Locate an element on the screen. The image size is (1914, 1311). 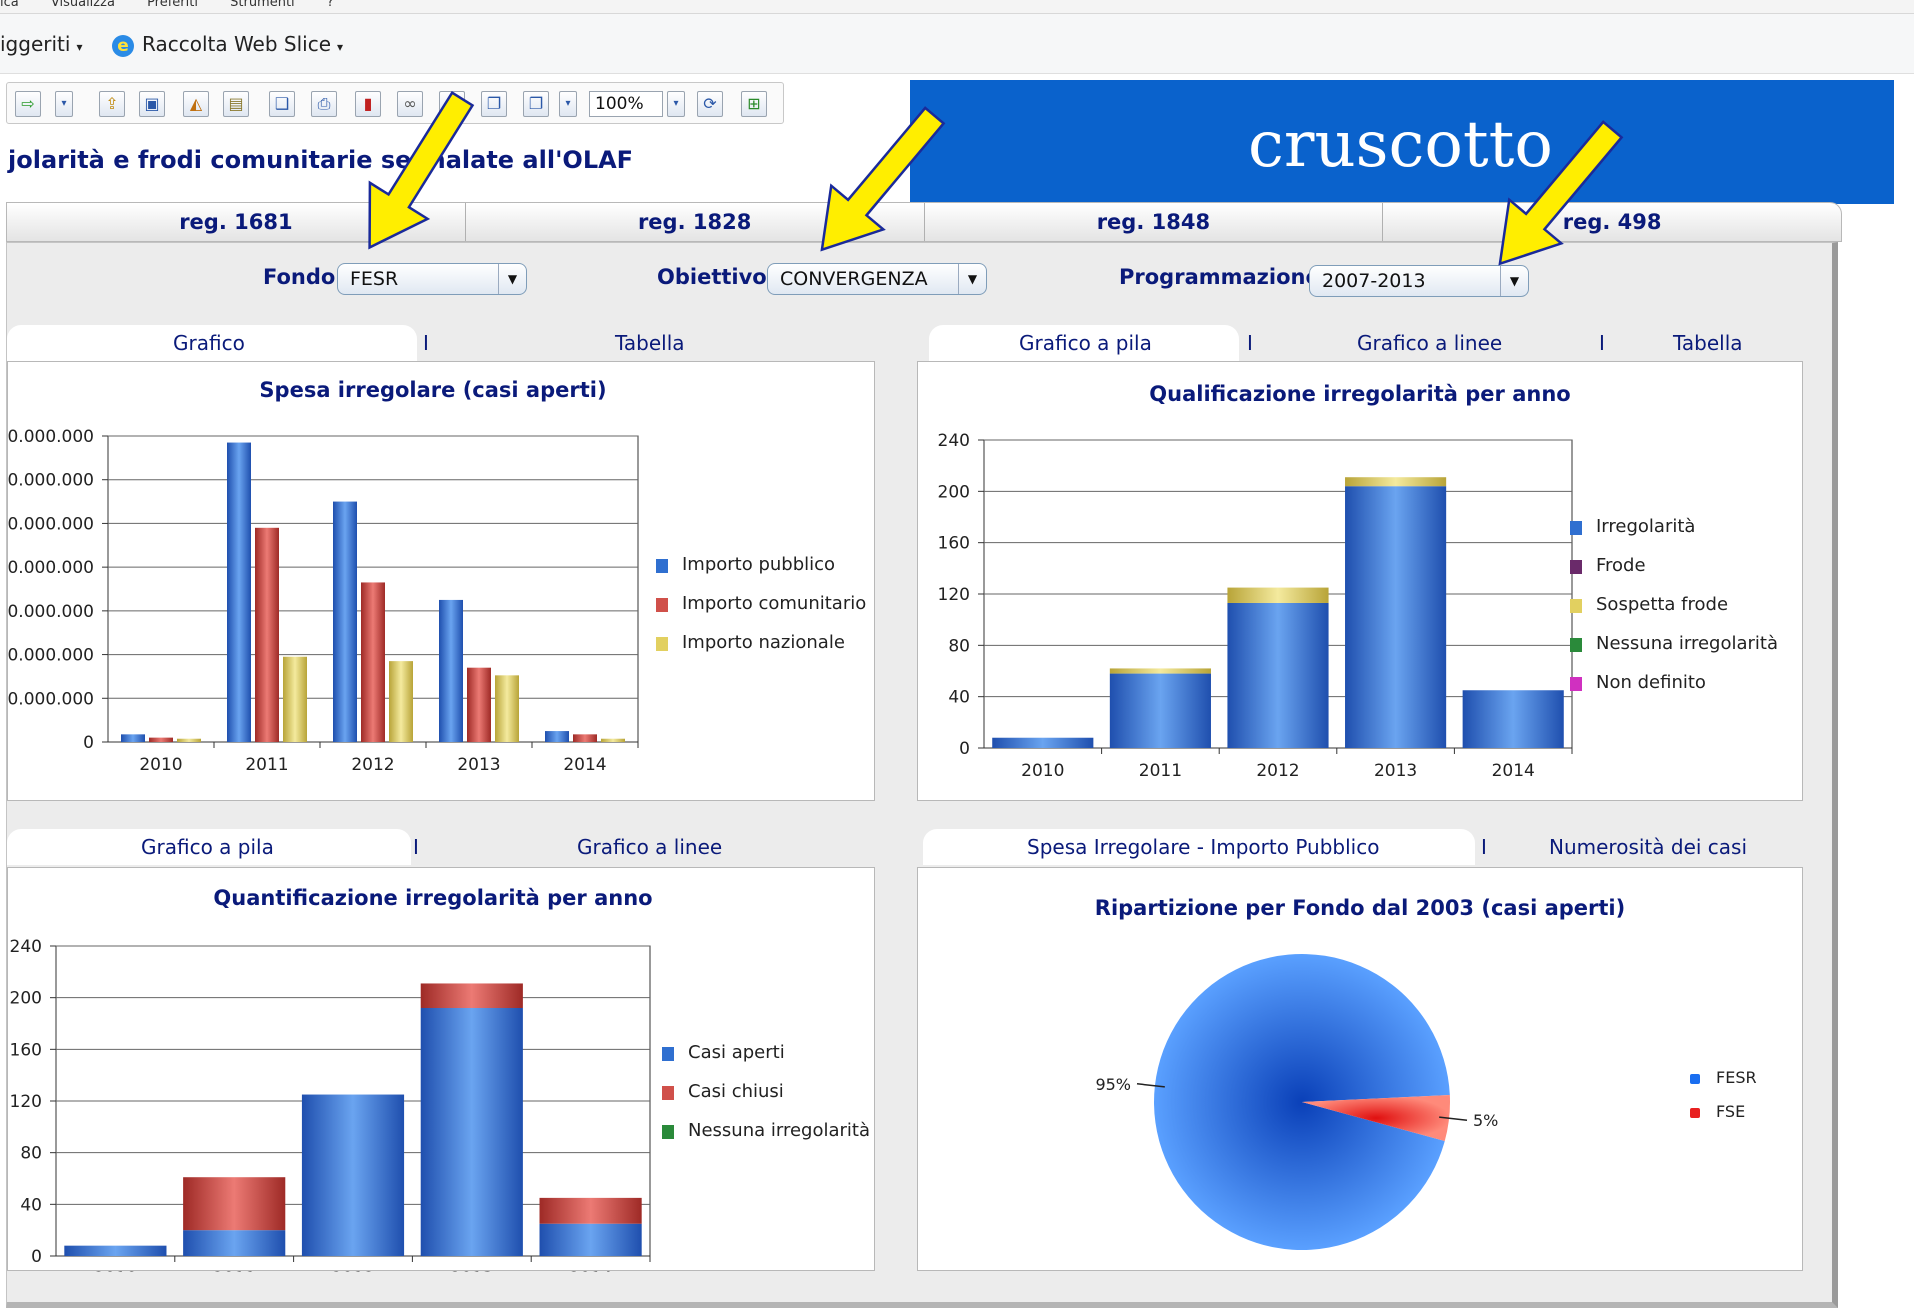
favorites-bar: iggeriti ▾ e Raccolta Web Slice ▾ is located at coordinates (957, 44).